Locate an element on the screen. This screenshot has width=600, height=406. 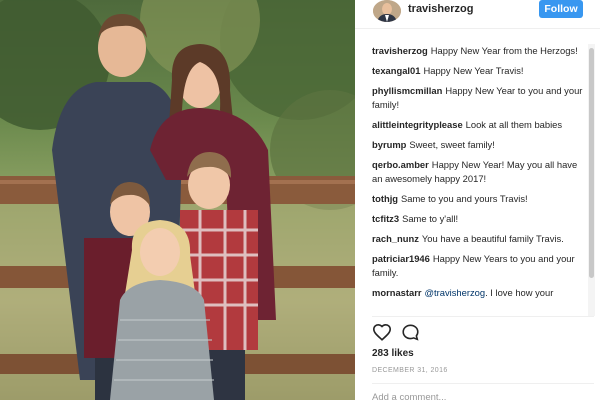
comment-item: texangal01 Happy New Year Travis! is located at coordinates (478, 71).